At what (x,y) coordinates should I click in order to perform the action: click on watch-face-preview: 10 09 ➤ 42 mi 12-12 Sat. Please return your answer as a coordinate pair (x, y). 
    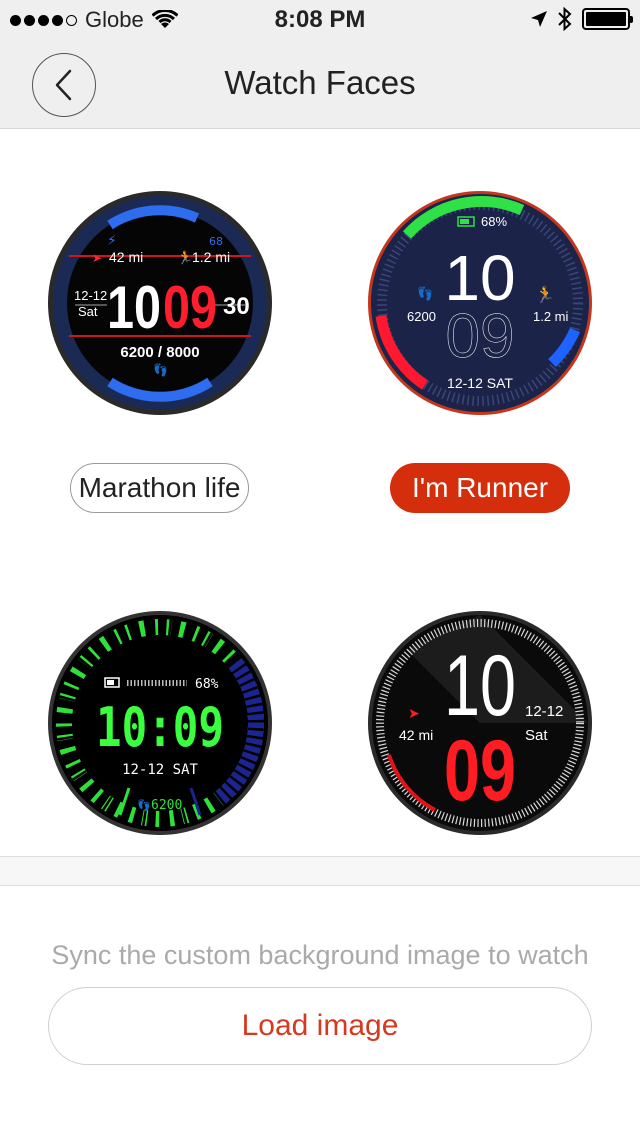
    Looking at the image, I should click on (480, 723).